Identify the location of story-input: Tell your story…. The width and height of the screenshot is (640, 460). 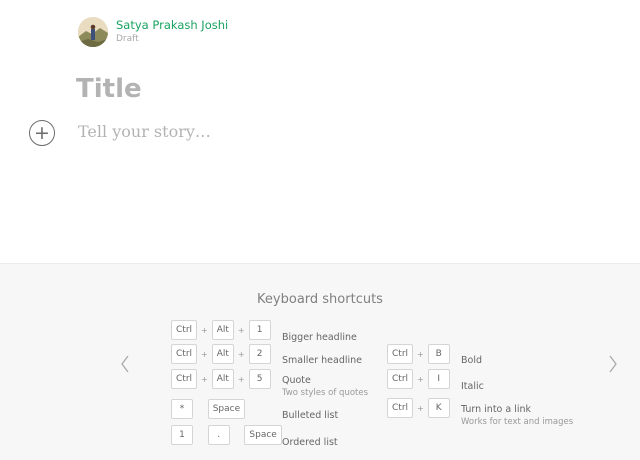
(144, 131).